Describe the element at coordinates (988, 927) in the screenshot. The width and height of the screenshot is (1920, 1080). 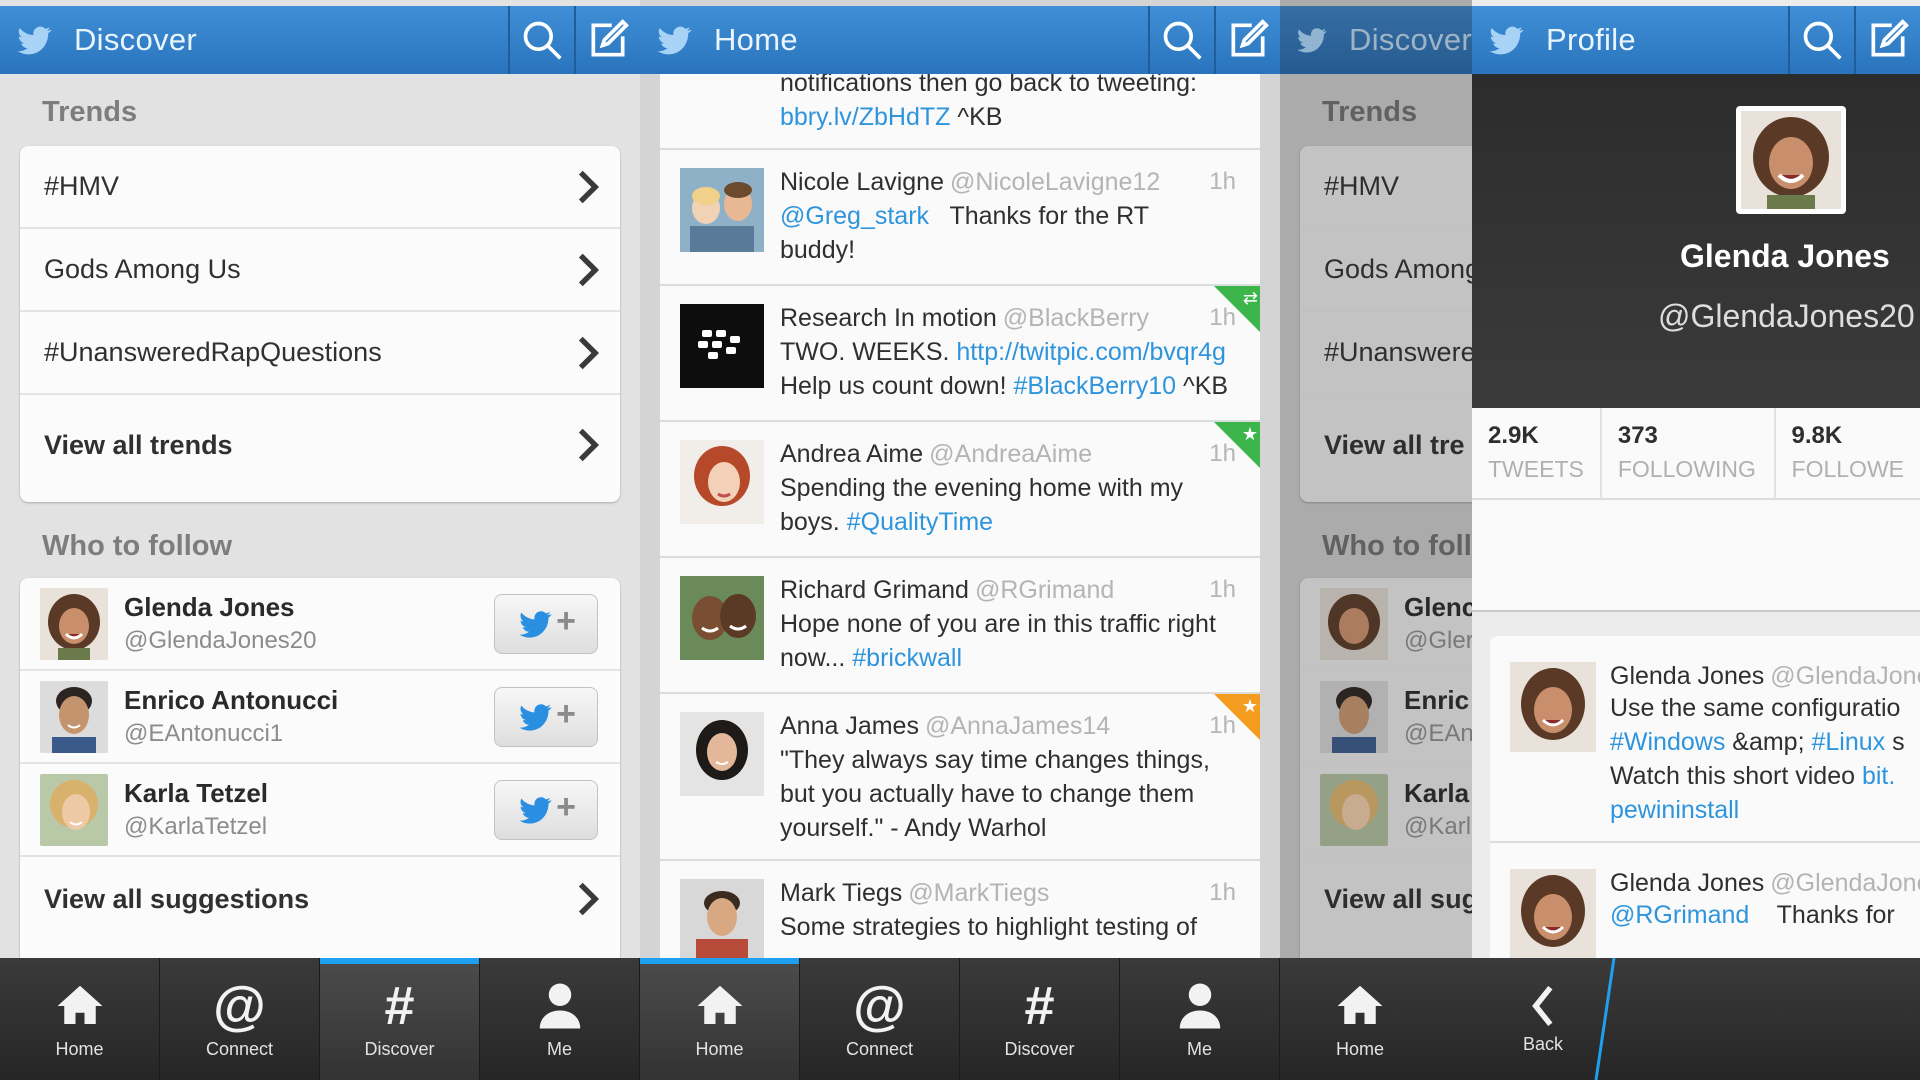
I see `tweet-text: Some strategies to highlight testing of` at that location.